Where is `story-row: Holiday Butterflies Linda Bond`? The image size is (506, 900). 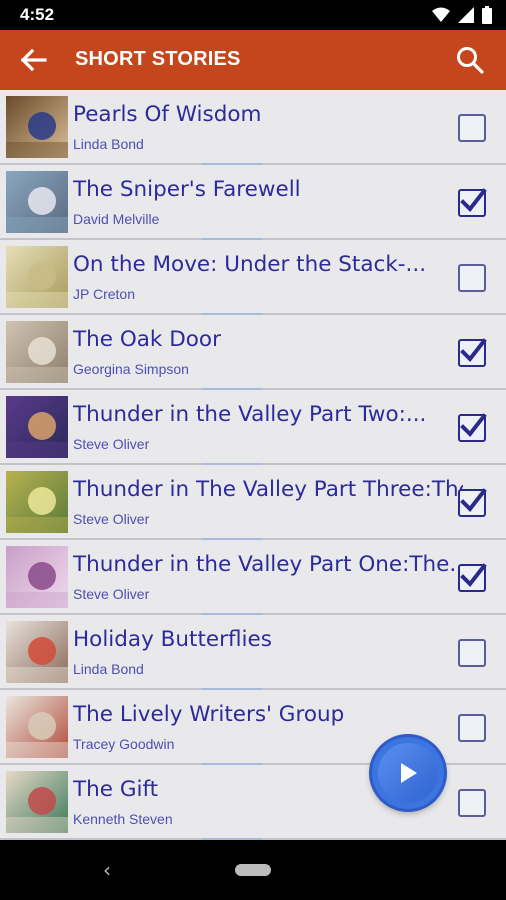
story-row: Holiday Butterflies Linda Bond is located at coordinates (253, 652).